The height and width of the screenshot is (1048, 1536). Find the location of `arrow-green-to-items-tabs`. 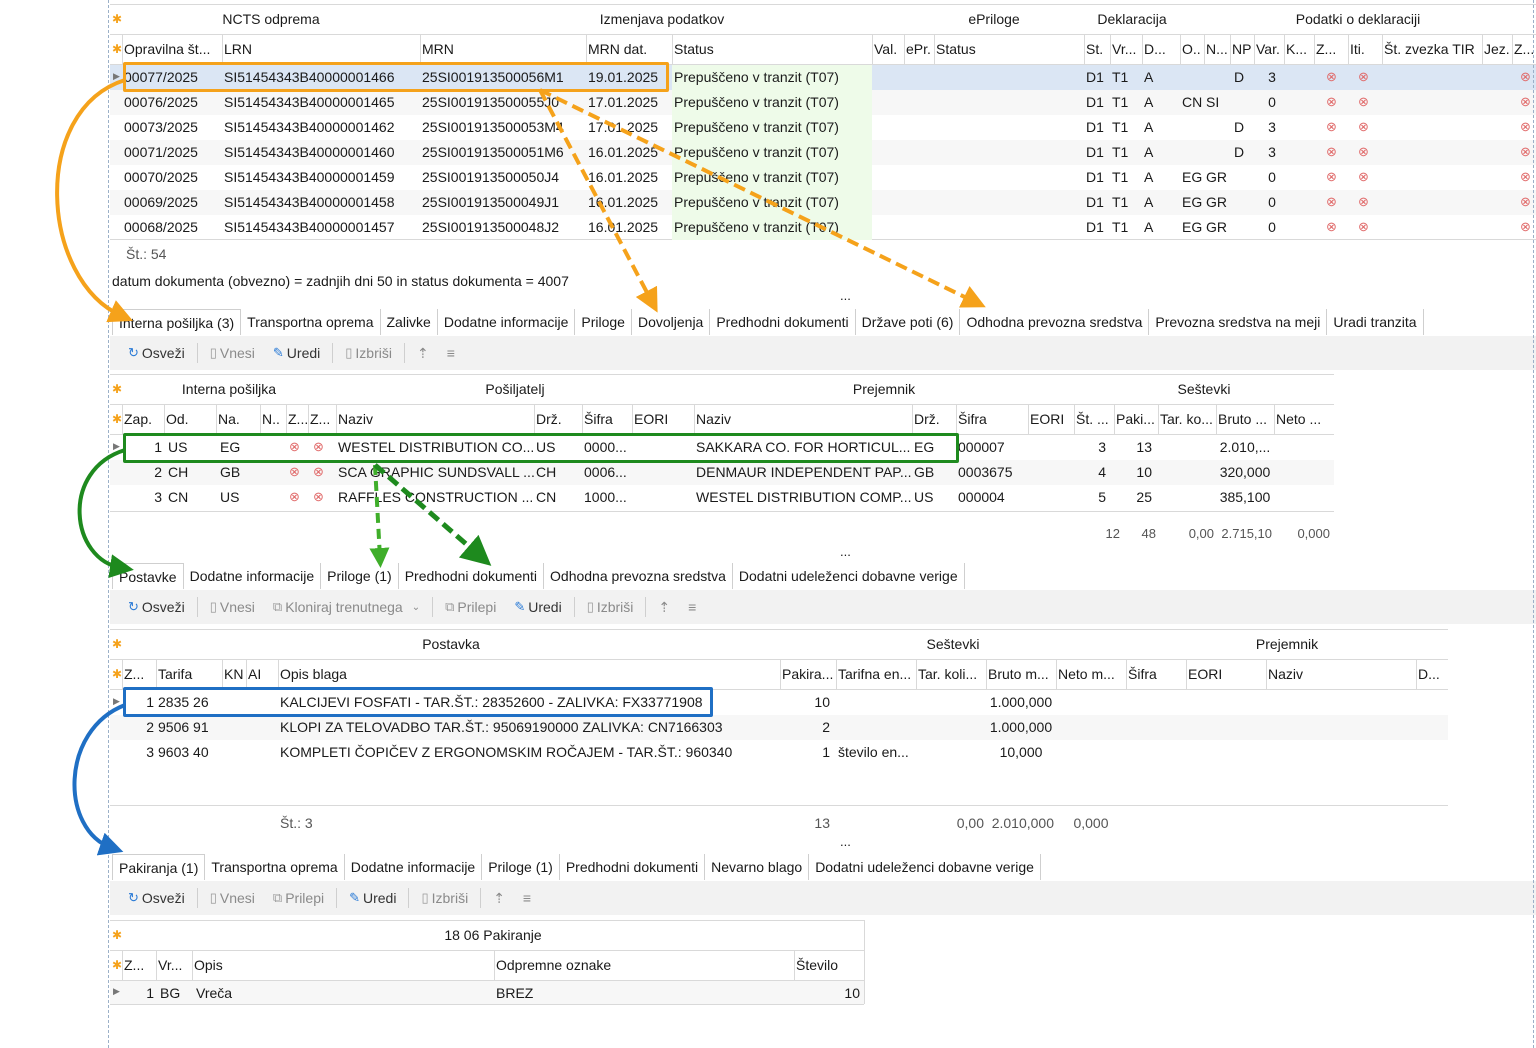

arrow-green-to-items-tabs is located at coordinates (105, 513).